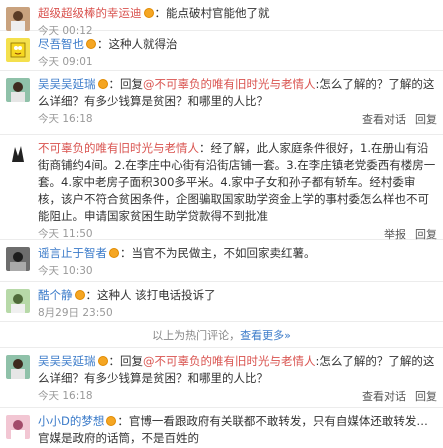 The height and width of the screenshot is (448, 443). Describe the element at coordinates (75, 313) in the screenshot. I see `comment-time: 8月29日 23:50` at that location.